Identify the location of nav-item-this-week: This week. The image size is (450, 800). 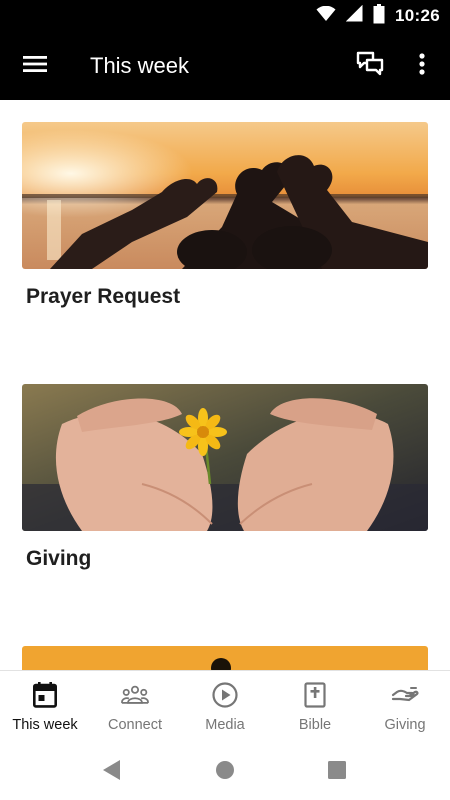
(45, 707).